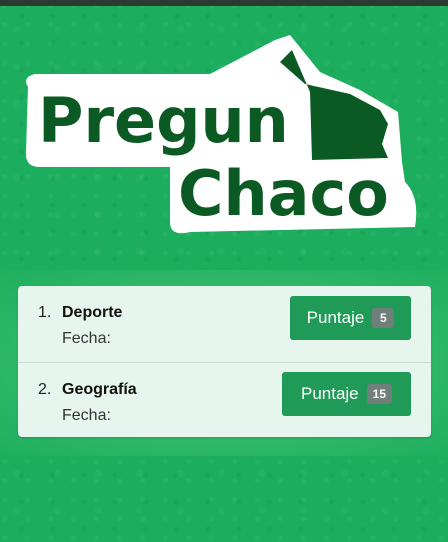 The image size is (448, 542). I want to click on score-badge: 15, so click(379, 394).